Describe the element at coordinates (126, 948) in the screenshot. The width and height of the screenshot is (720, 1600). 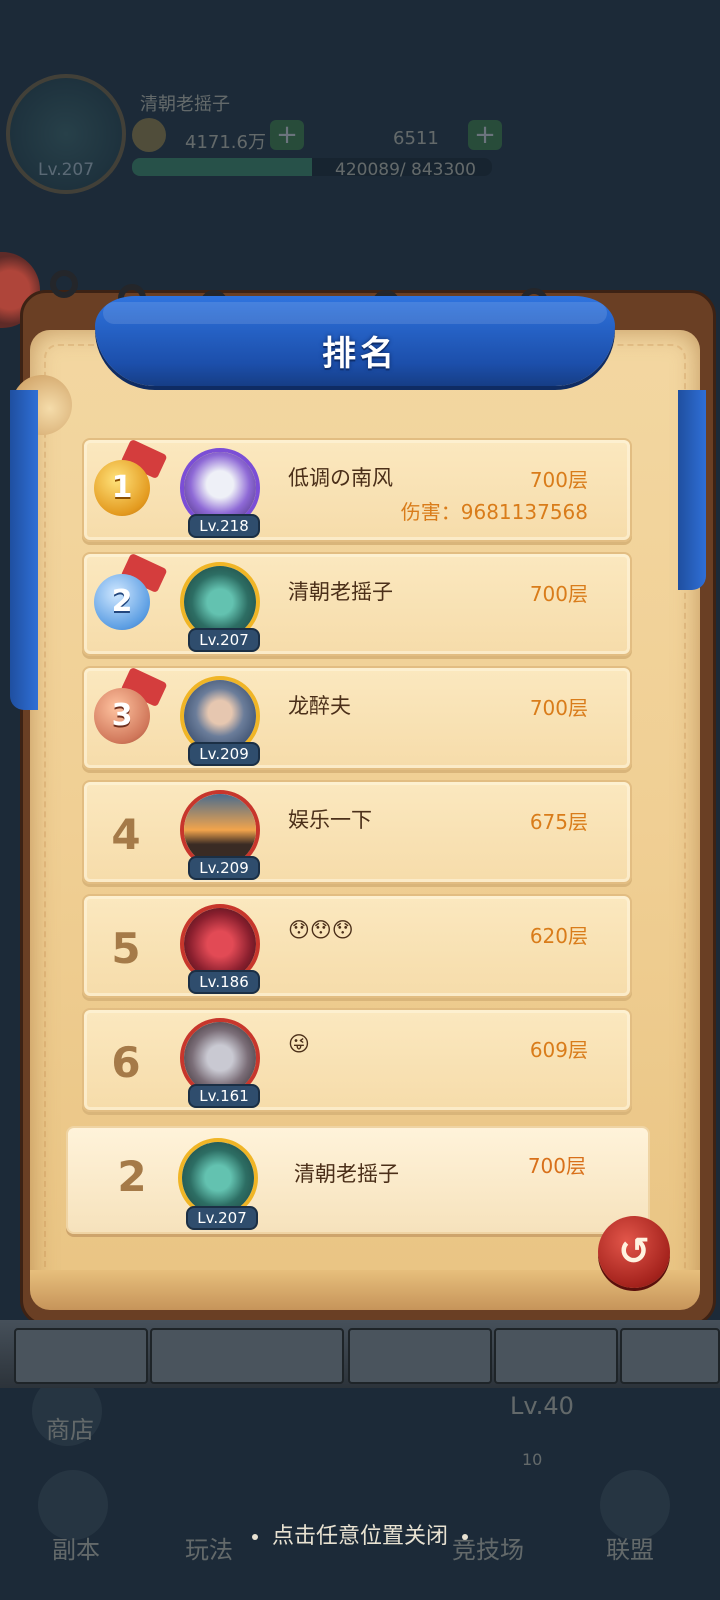
I see `rank-number: 5` at that location.